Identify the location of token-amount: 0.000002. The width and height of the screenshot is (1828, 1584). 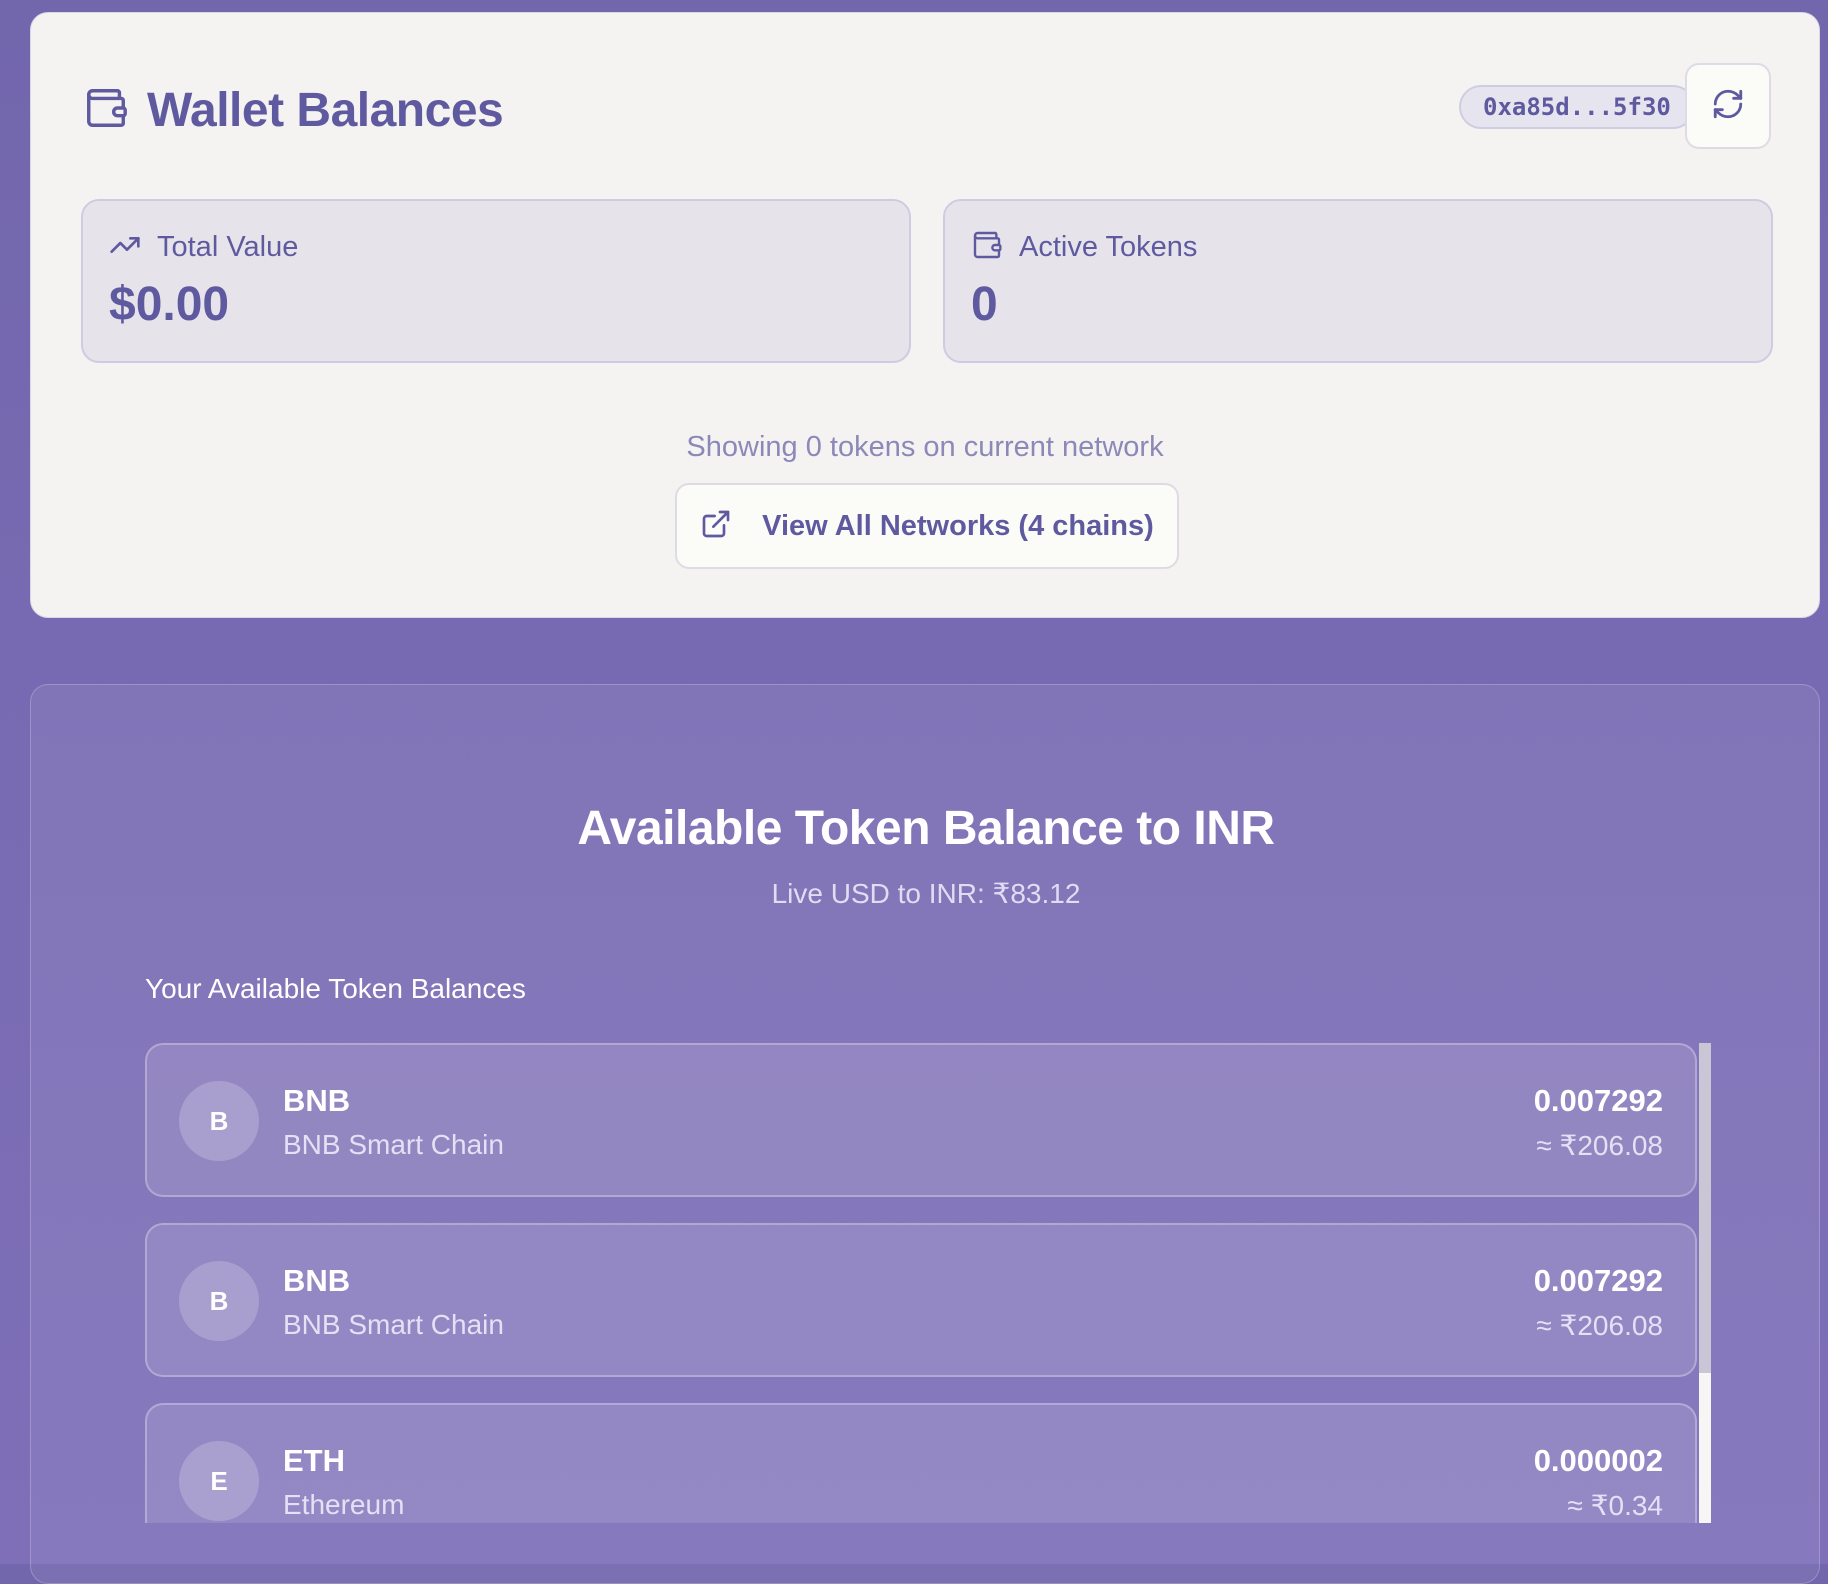
(1598, 1460).